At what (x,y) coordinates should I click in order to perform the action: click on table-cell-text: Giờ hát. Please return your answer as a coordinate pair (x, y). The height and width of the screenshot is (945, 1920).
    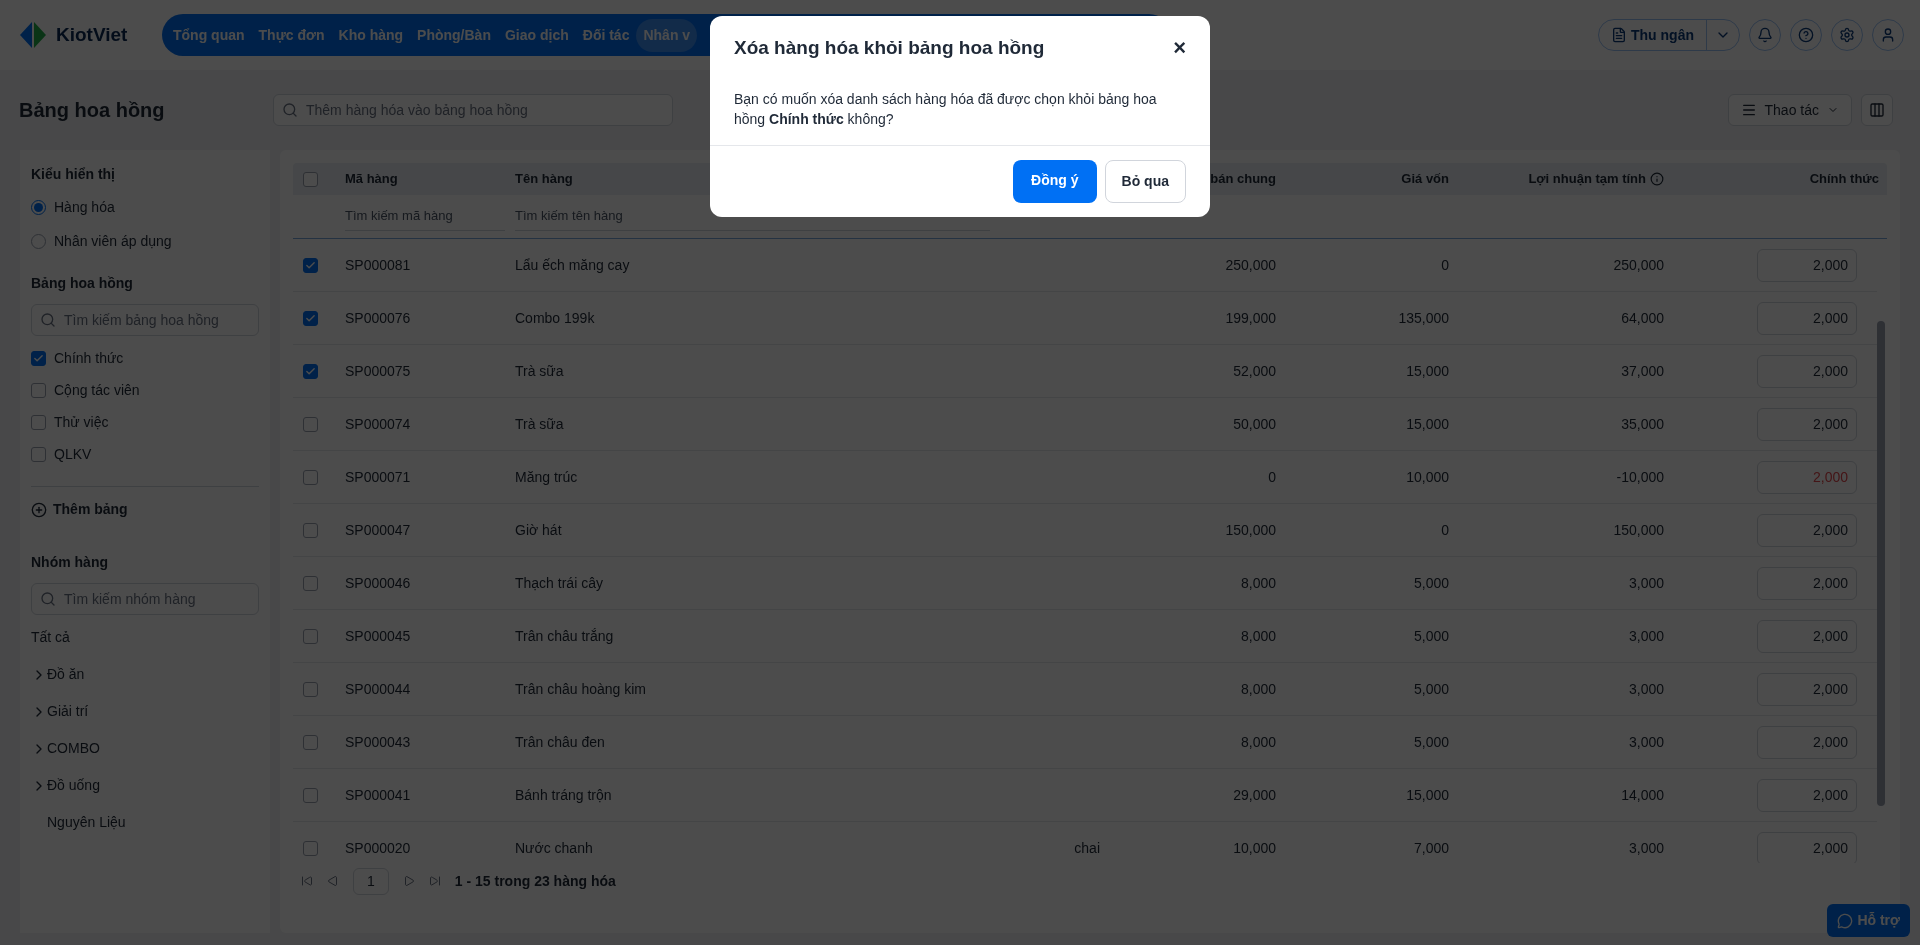
    Looking at the image, I should click on (539, 530).